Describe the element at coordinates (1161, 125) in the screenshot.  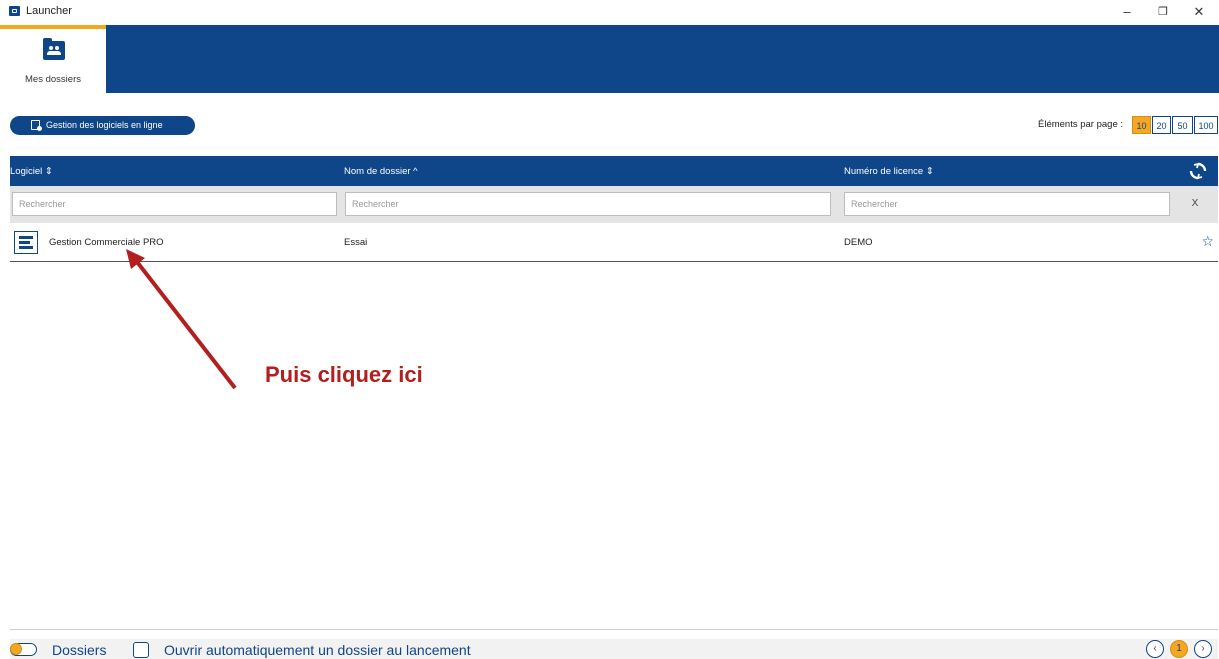
I see `per-page-20: 20` at that location.